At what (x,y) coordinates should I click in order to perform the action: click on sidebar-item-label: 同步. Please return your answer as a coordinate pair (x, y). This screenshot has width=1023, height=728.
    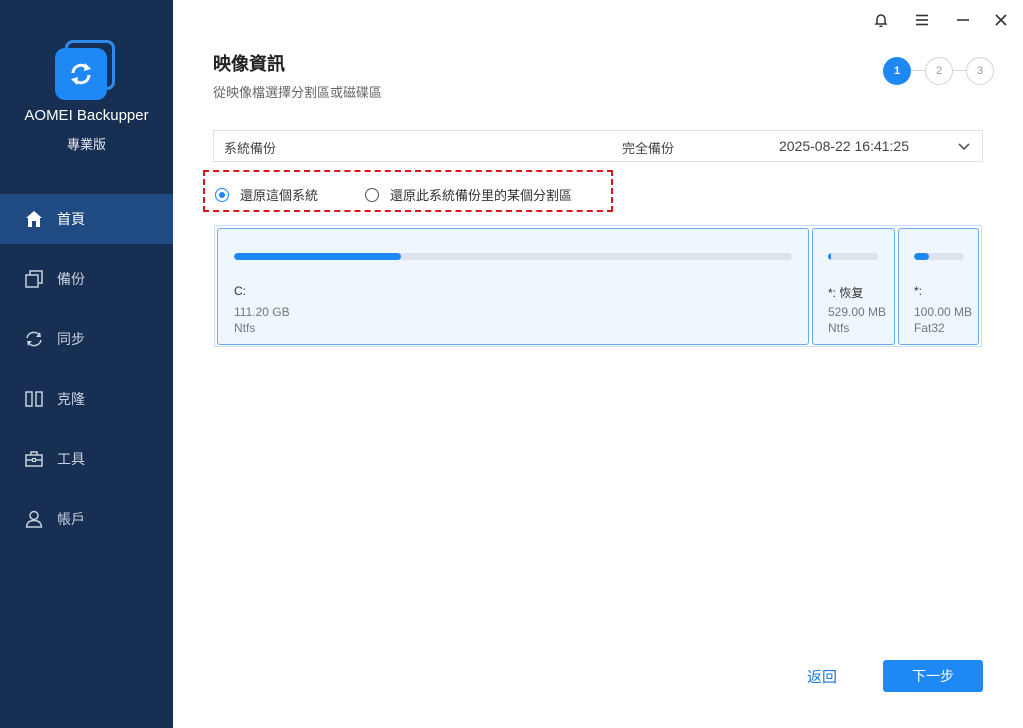
    Looking at the image, I should click on (71, 340).